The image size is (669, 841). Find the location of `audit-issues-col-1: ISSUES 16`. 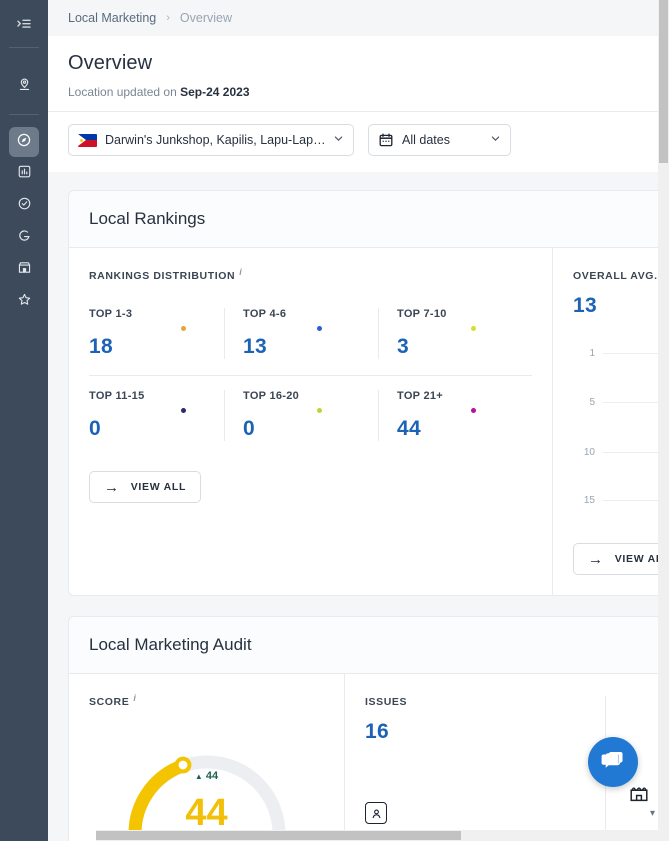

audit-issues-col-1: ISSUES 16 is located at coordinates (485, 768).